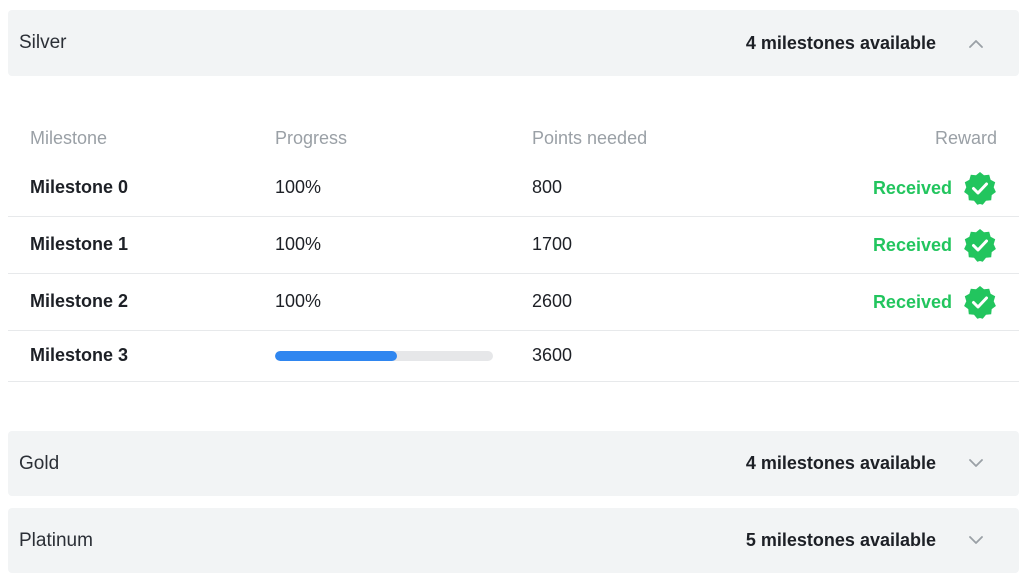 The image size is (1024, 580). What do you see at coordinates (56, 541) in the screenshot?
I see `section-title: Platinum` at bounding box center [56, 541].